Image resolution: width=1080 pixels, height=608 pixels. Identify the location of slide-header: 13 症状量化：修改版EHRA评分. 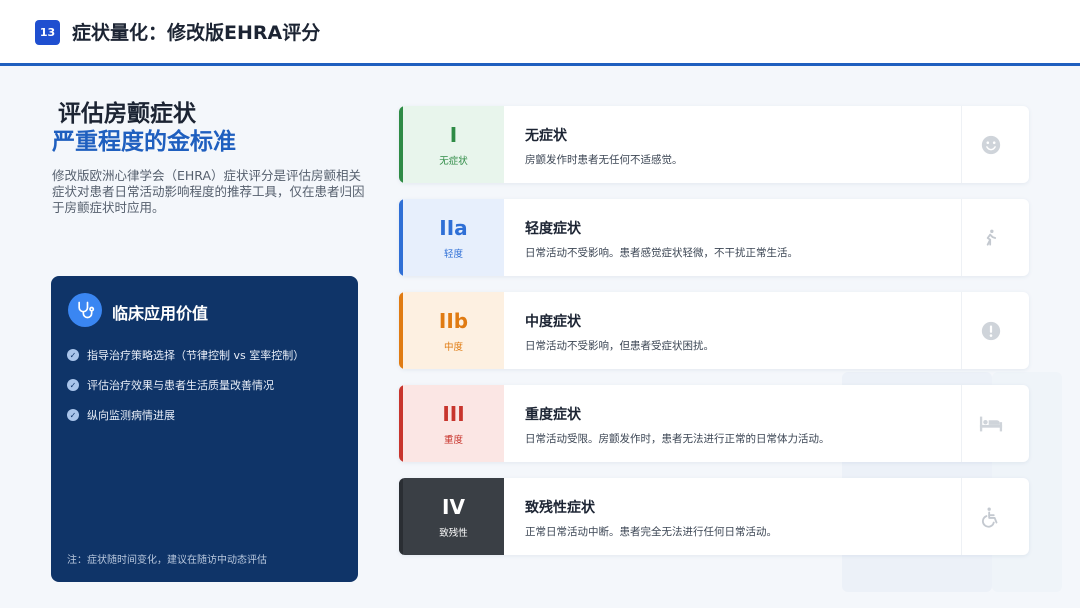
(540, 33).